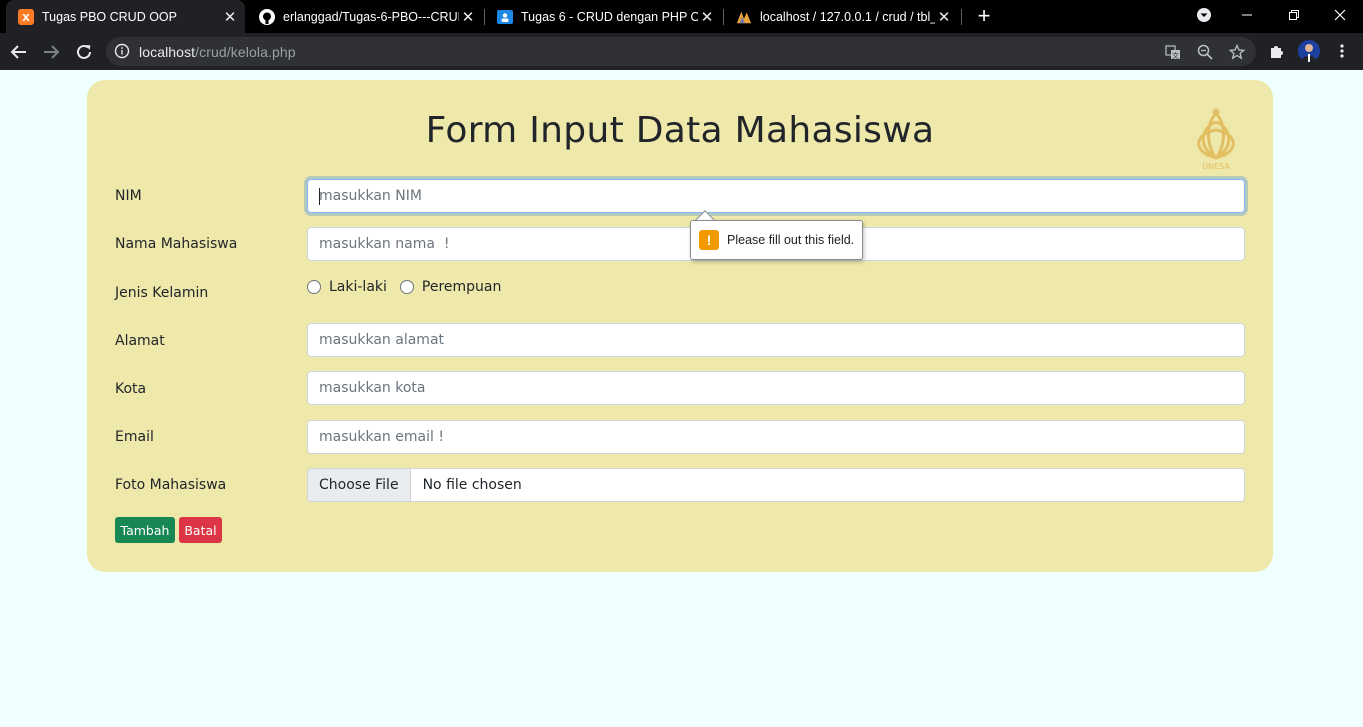  I want to click on back-button, so click(19, 52).